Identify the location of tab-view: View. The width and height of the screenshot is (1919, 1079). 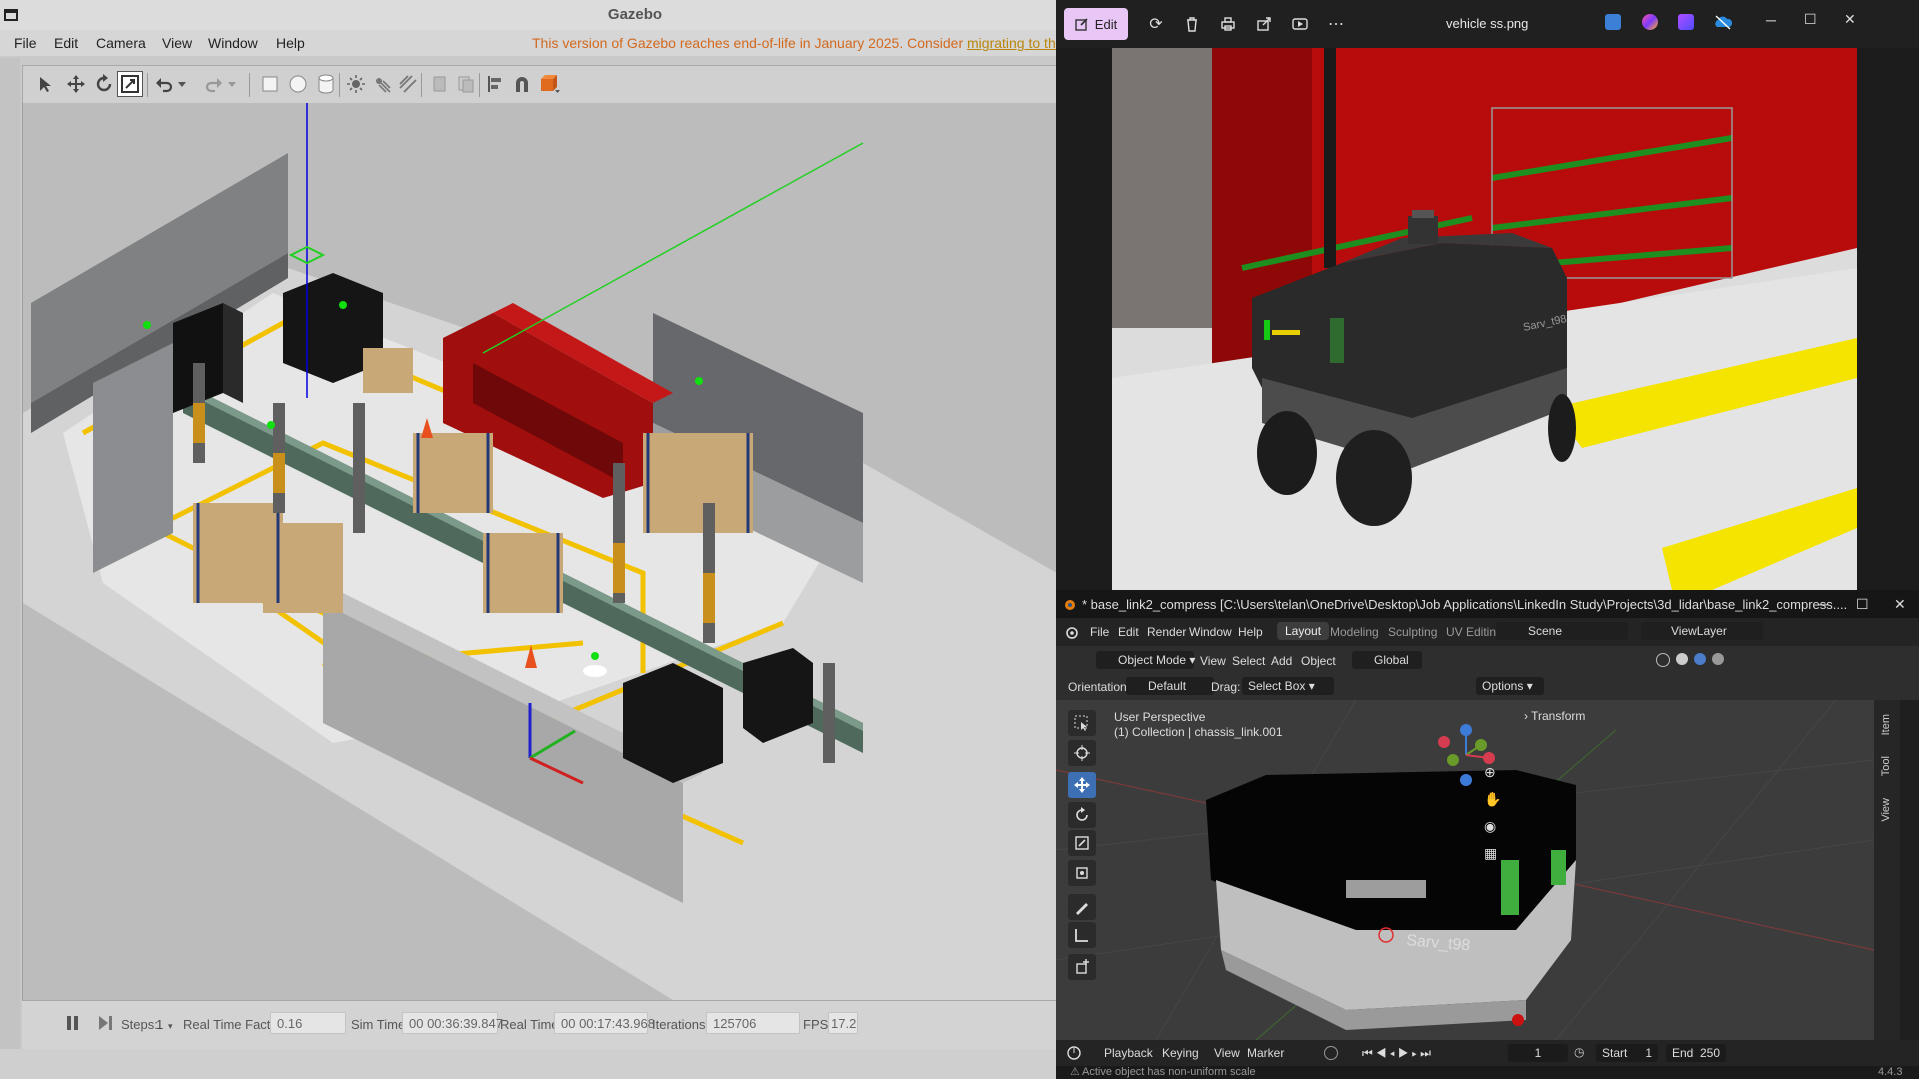
(1886, 810).